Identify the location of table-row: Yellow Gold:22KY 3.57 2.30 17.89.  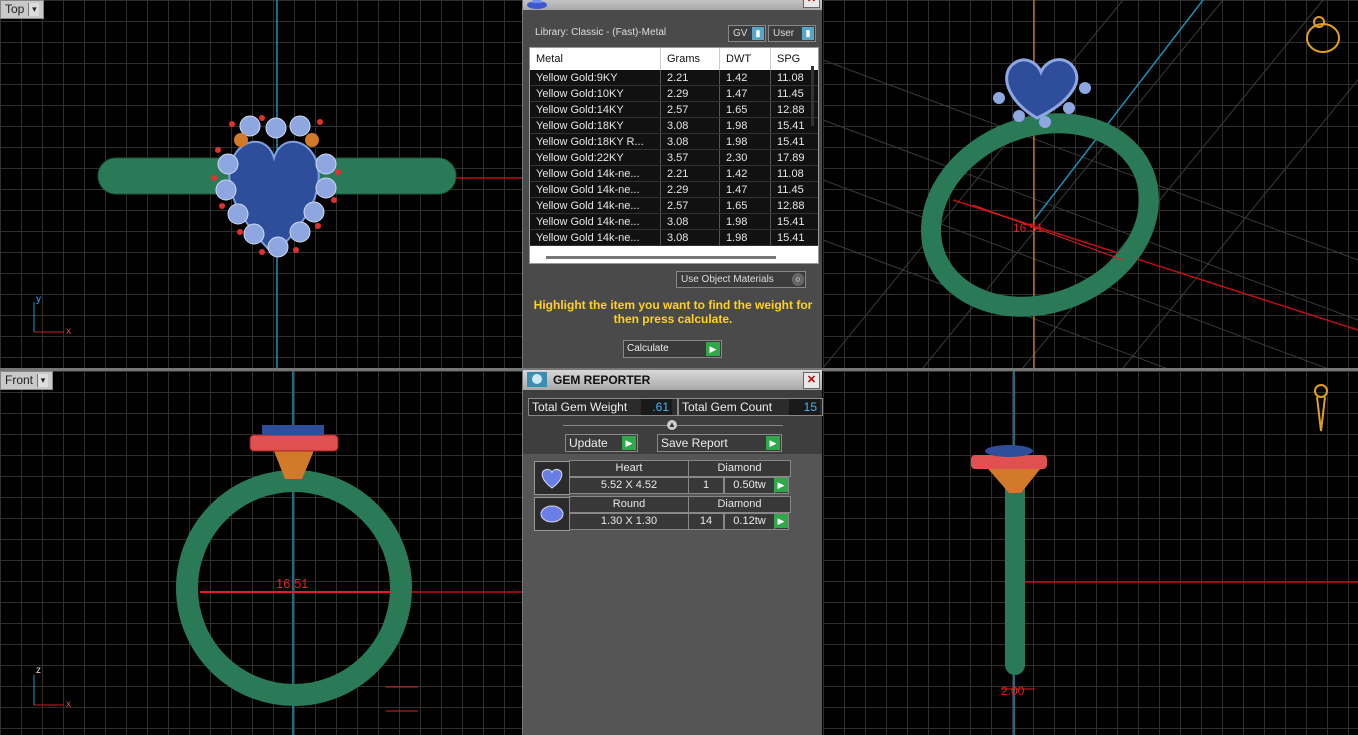
(674, 157).